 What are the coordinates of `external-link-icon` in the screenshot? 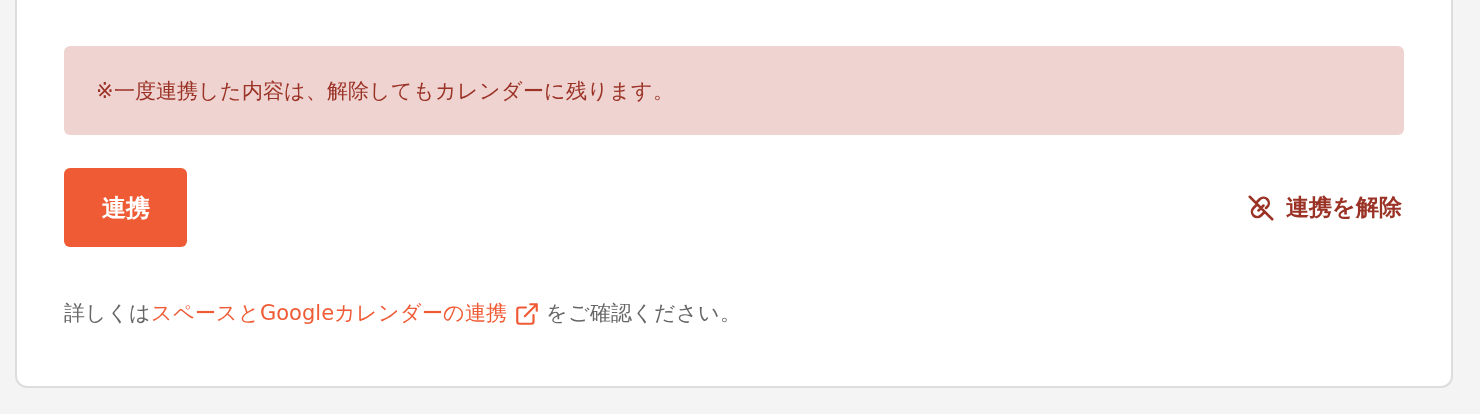 It's located at (526, 314).